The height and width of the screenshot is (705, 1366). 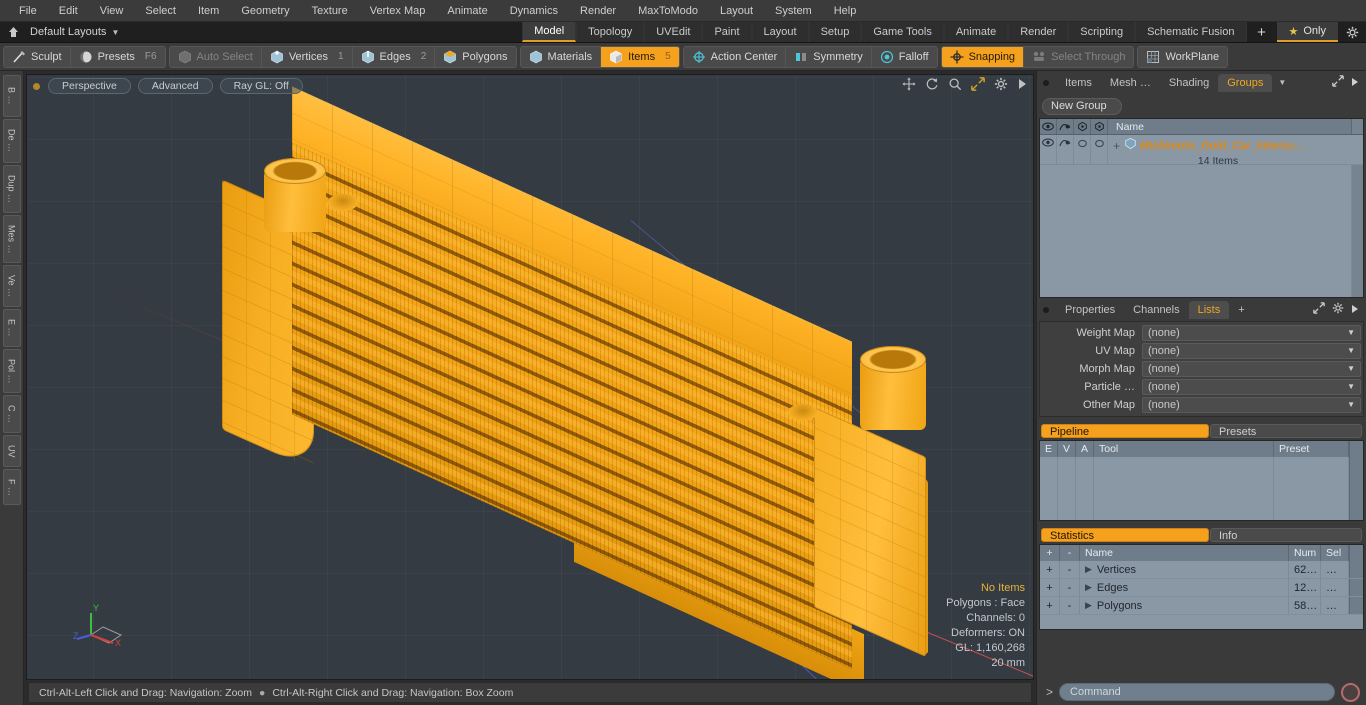 What do you see at coordinates (1079, 56) in the screenshot?
I see `select-through-button: Select Through` at bounding box center [1079, 56].